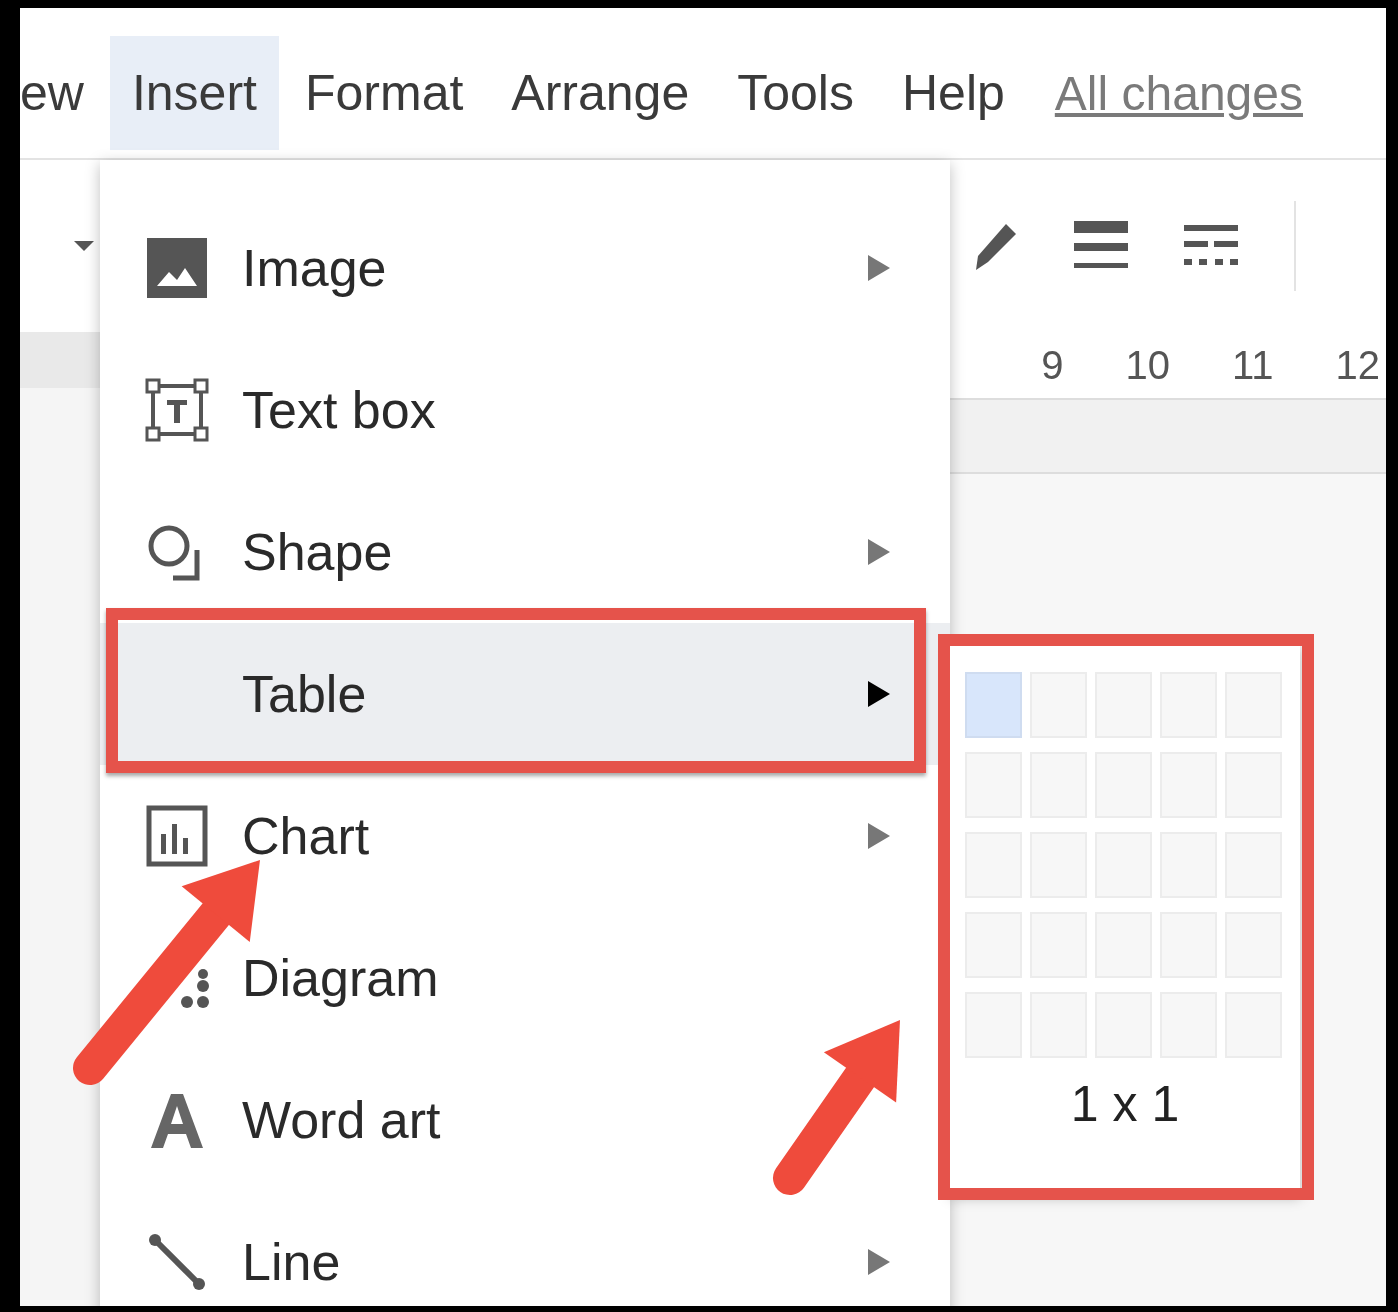 This screenshot has height=1312, width=1398. Describe the element at coordinates (339, 410) in the screenshot. I see `menu-item-label: Text box` at that location.